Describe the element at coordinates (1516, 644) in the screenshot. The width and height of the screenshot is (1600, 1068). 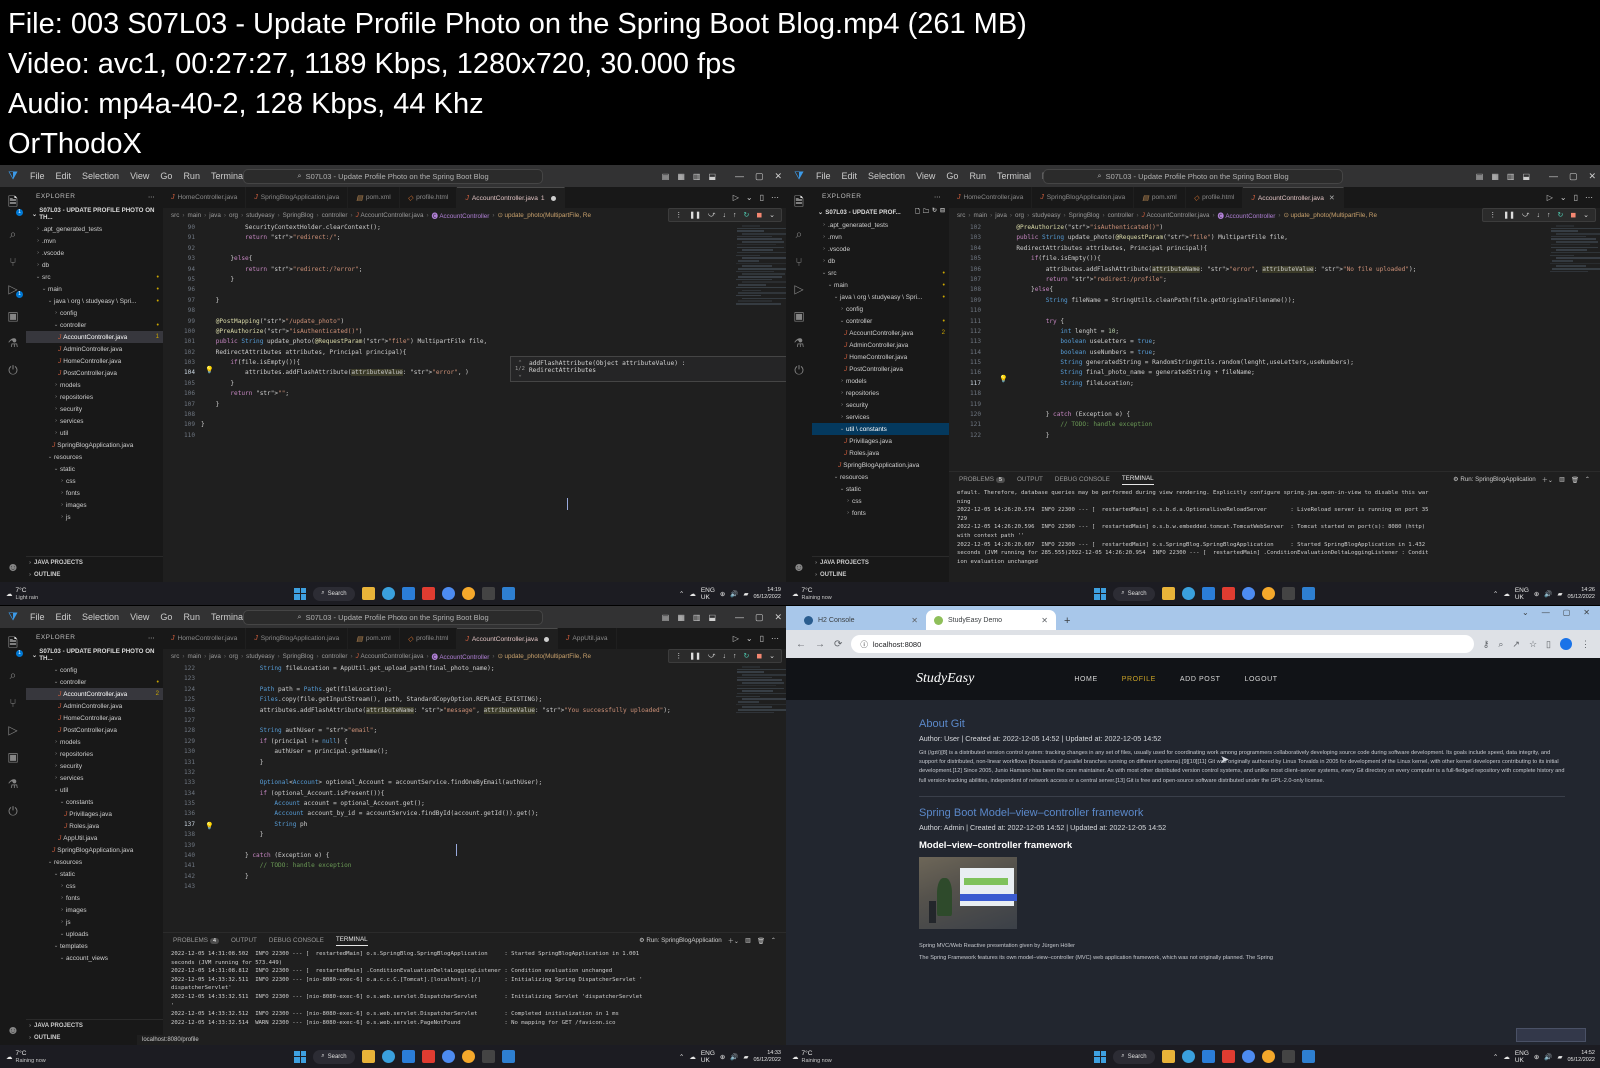
I see `share-icon: ↗` at that location.